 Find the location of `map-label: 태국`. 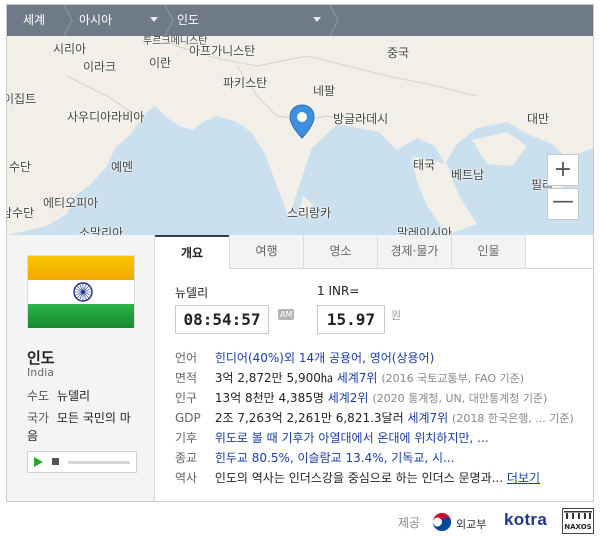

map-label: 태국 is located at coordinates (424, 165).